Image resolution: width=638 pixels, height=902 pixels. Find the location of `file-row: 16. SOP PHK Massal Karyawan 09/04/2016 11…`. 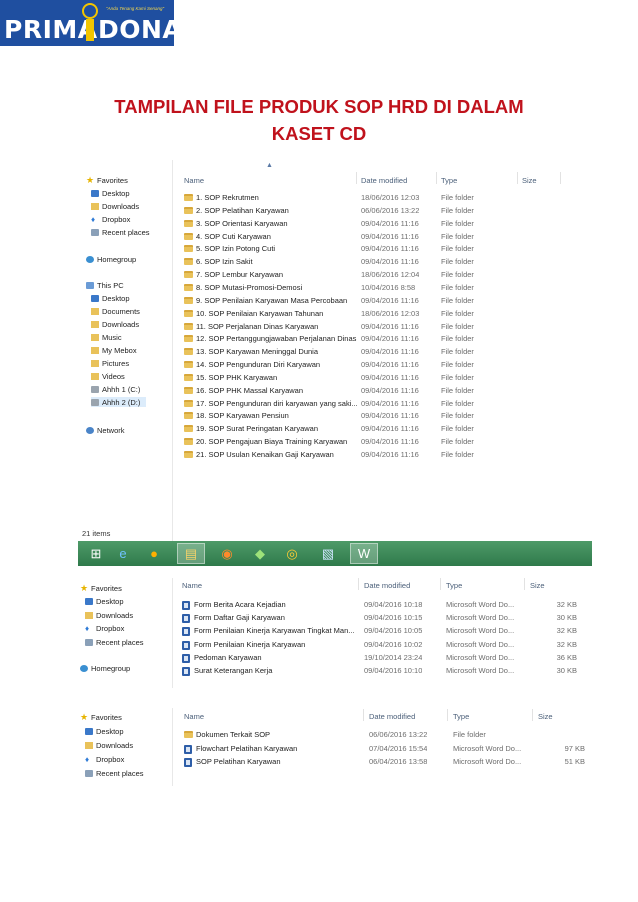

file-row: 16. SOP PHK Massal Karyawan 09/04/2016 11… is located at coordinates (377, 390).